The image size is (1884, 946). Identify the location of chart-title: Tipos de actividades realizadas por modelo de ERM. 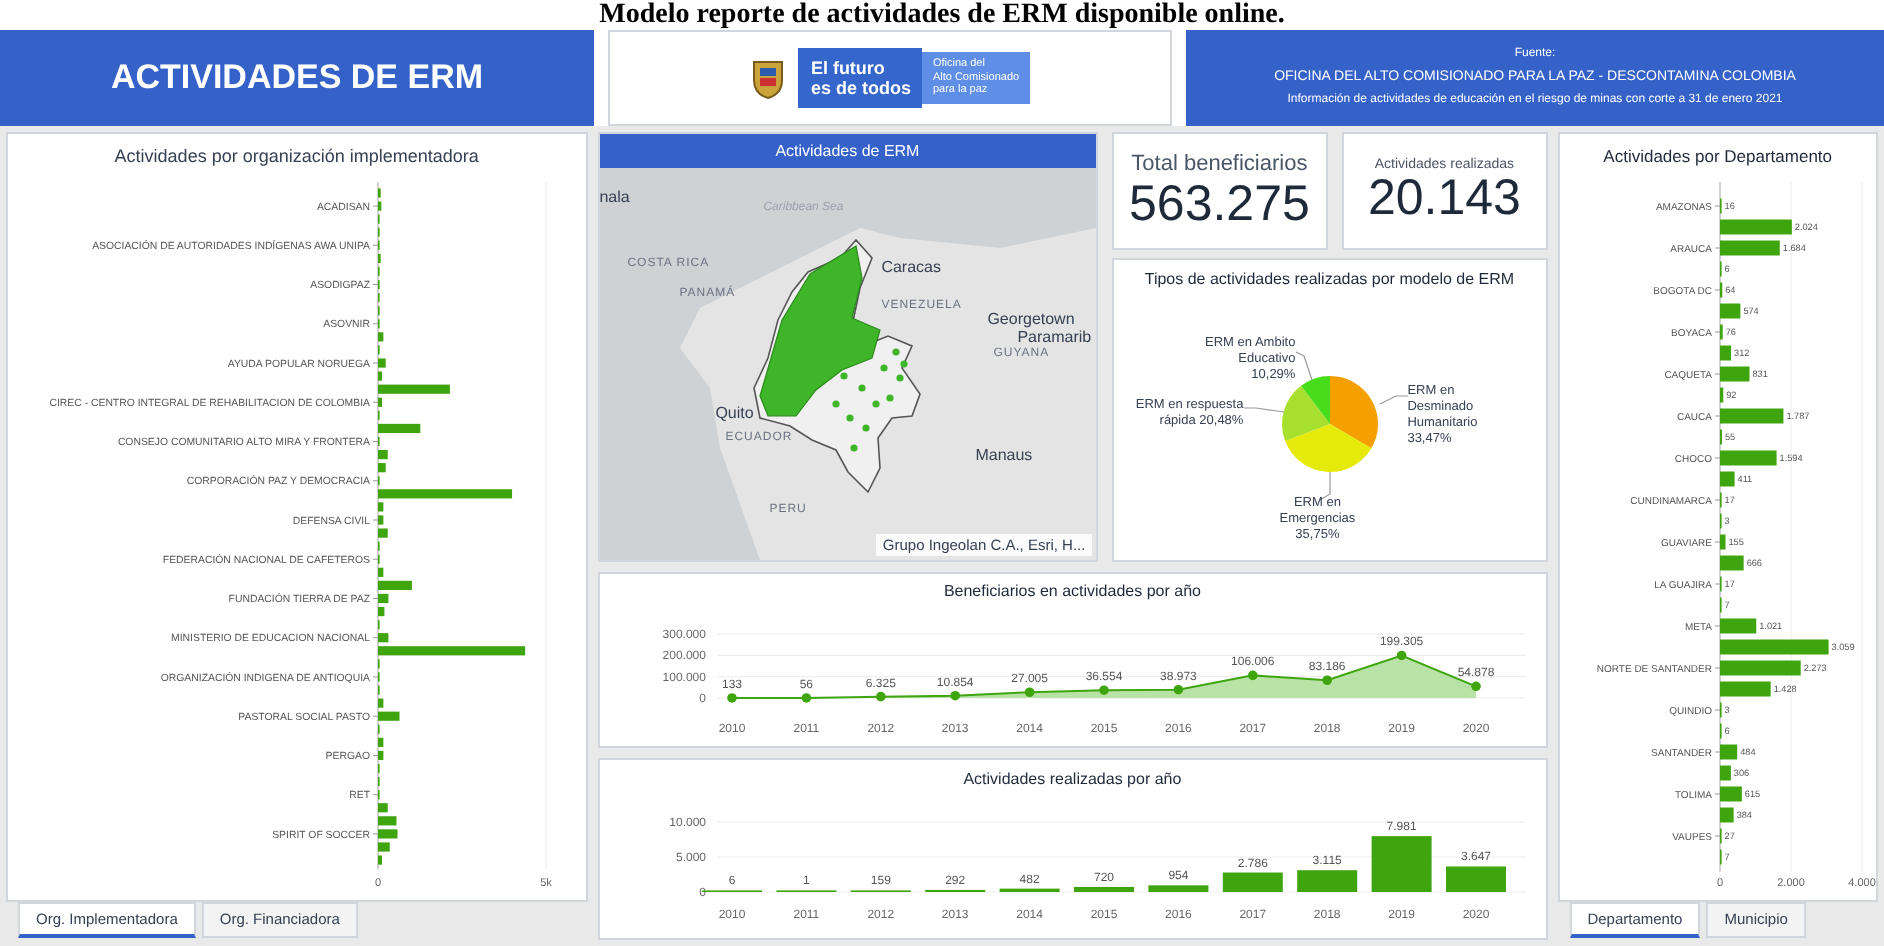
(1329, 280).